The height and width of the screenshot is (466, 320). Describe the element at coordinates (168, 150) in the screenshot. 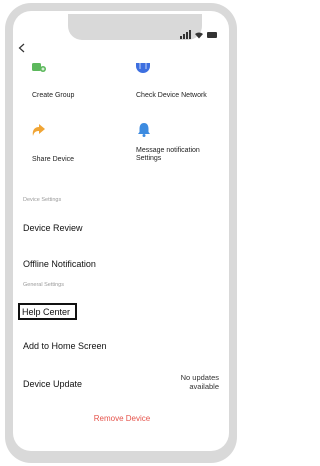

I see `message-notification-label-line1: Message notification` at that location.